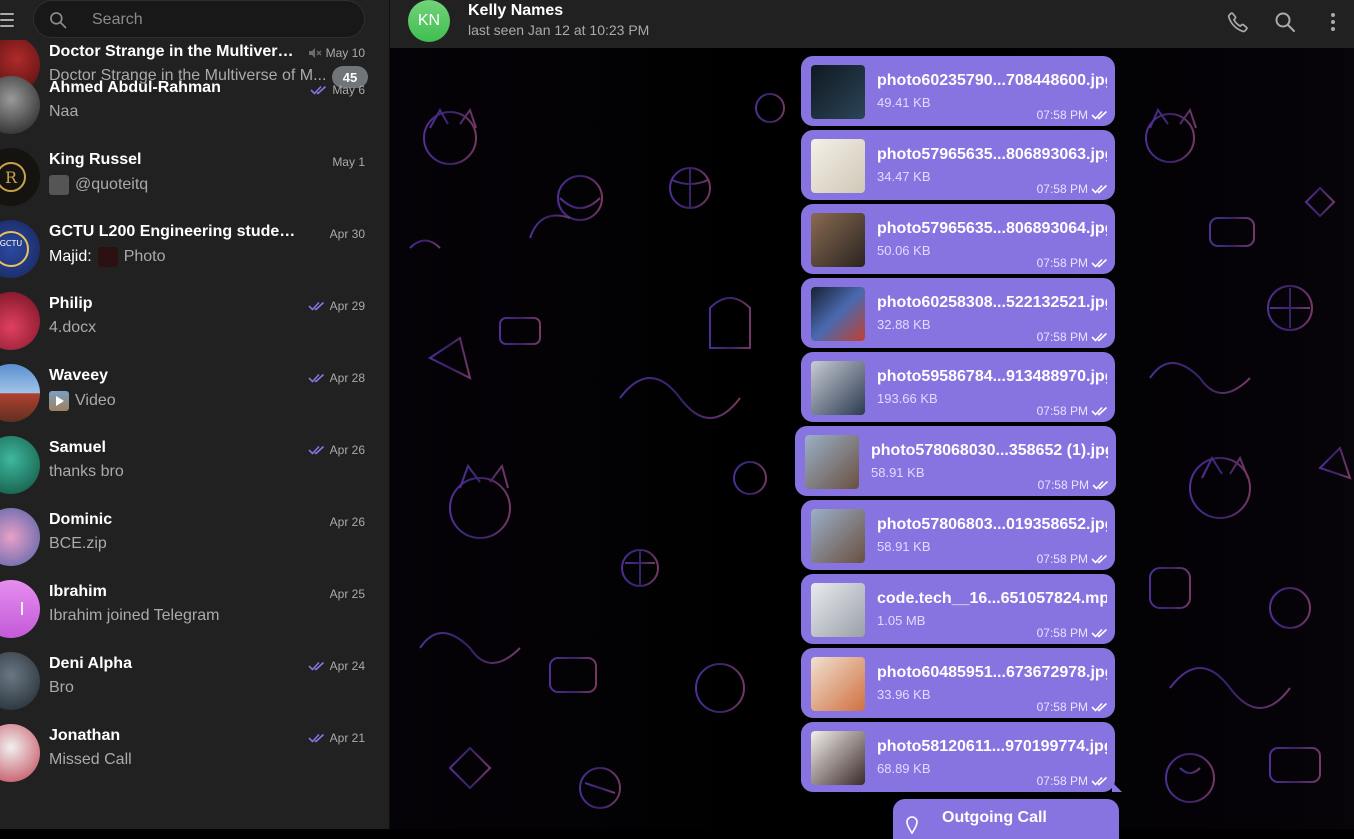  I want to click on file-name: photo60485951...673672978.jpg, so click(992, 672).